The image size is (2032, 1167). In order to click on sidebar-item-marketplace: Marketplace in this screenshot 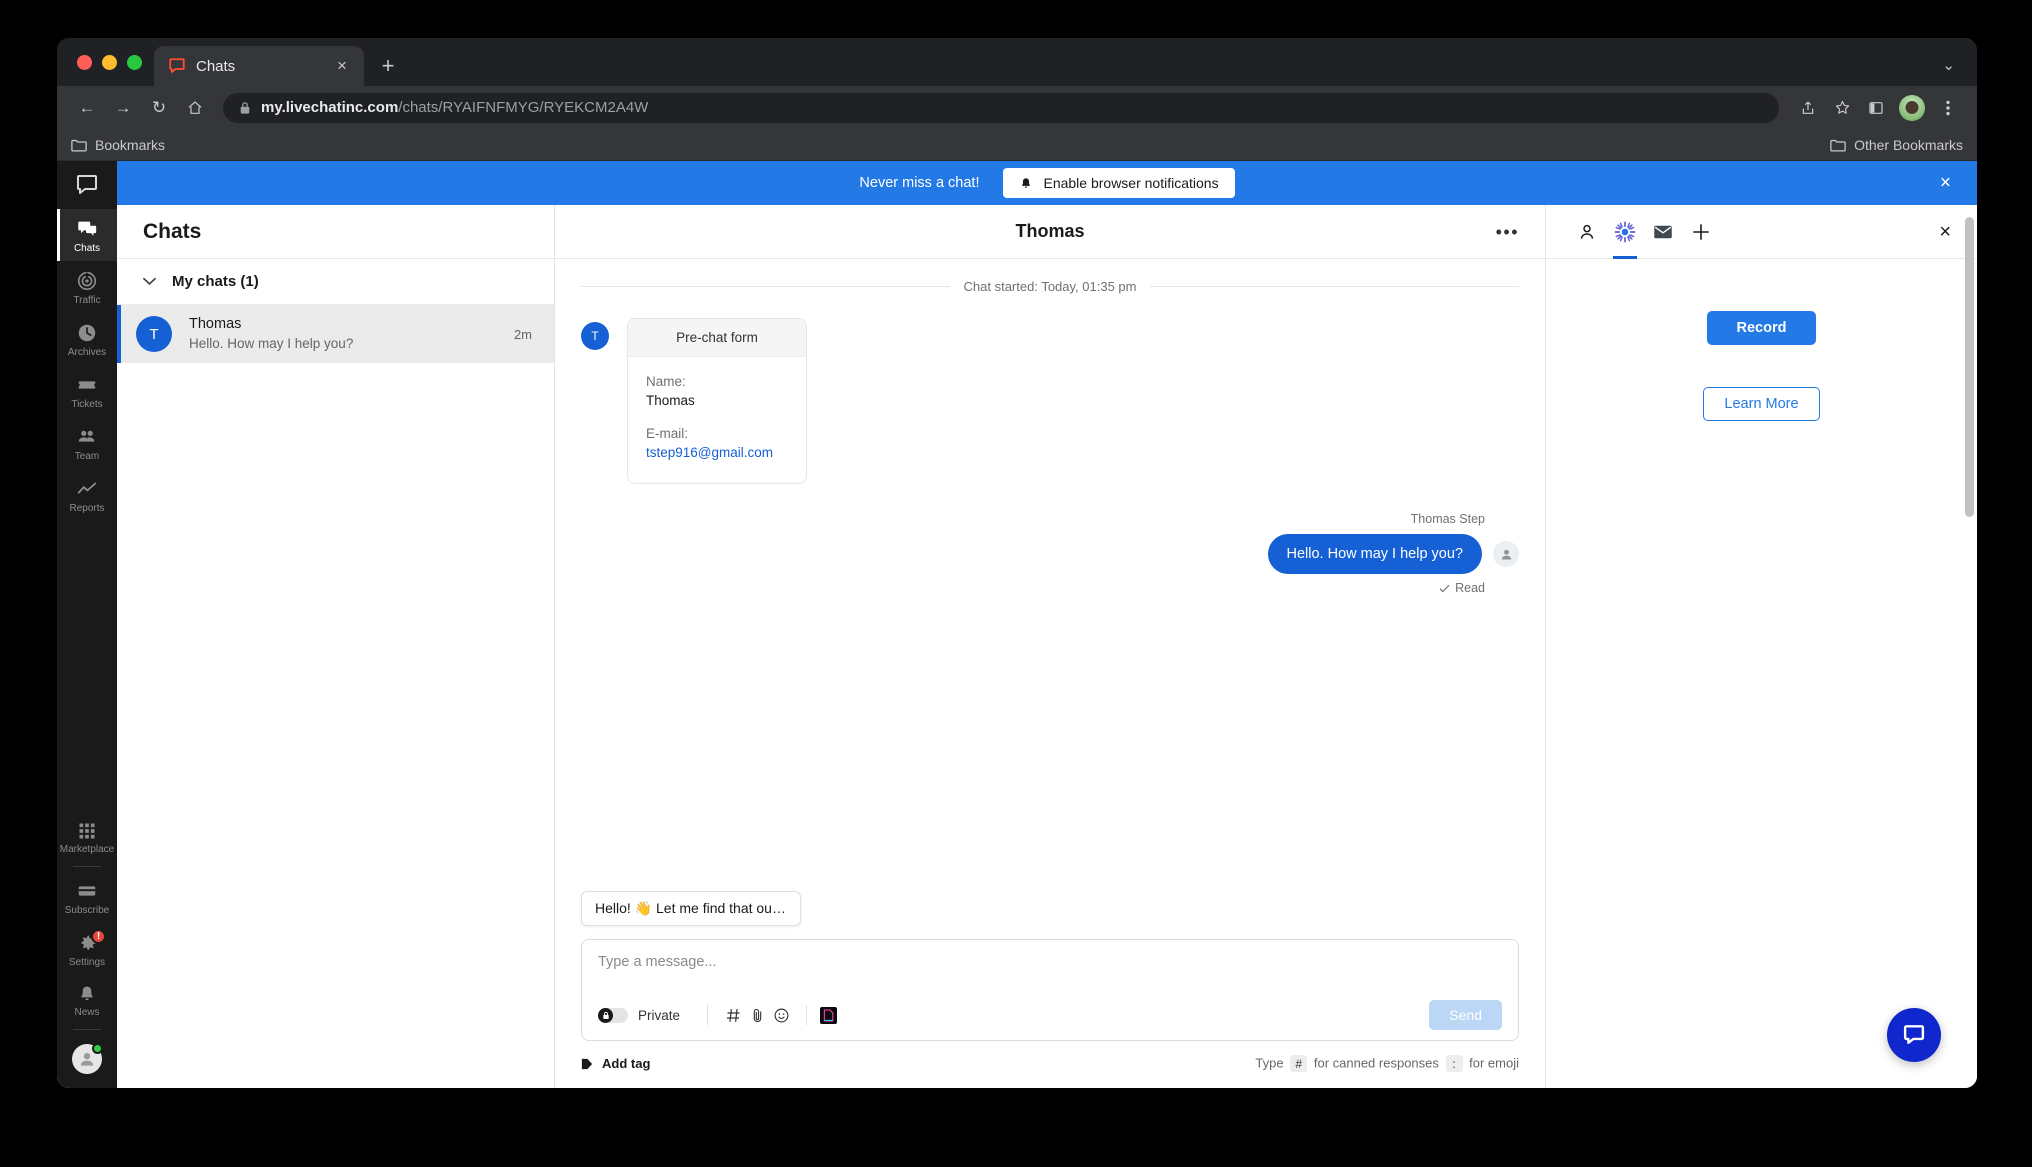, I will do `click(87, 837)`.